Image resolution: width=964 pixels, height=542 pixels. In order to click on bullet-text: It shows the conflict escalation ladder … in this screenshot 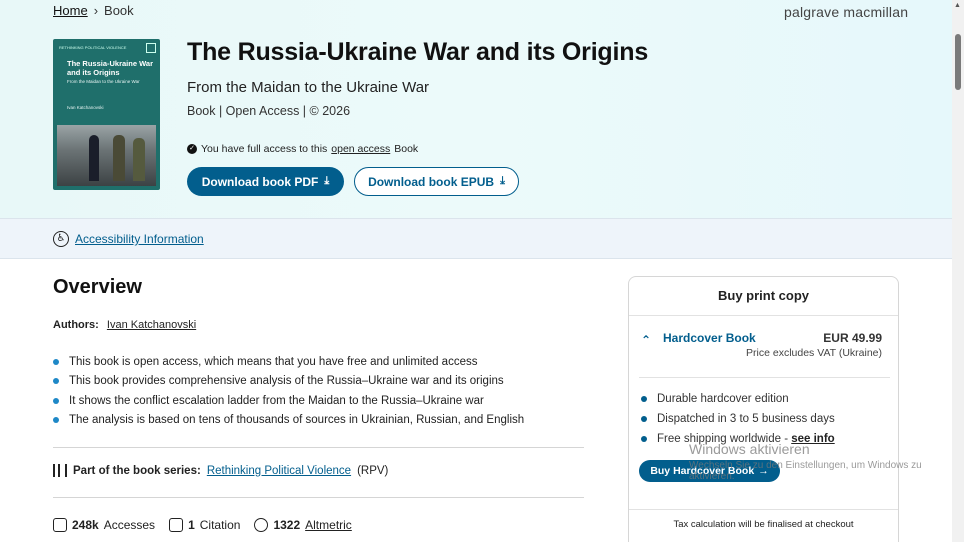, I will do `click(276, 400)`.